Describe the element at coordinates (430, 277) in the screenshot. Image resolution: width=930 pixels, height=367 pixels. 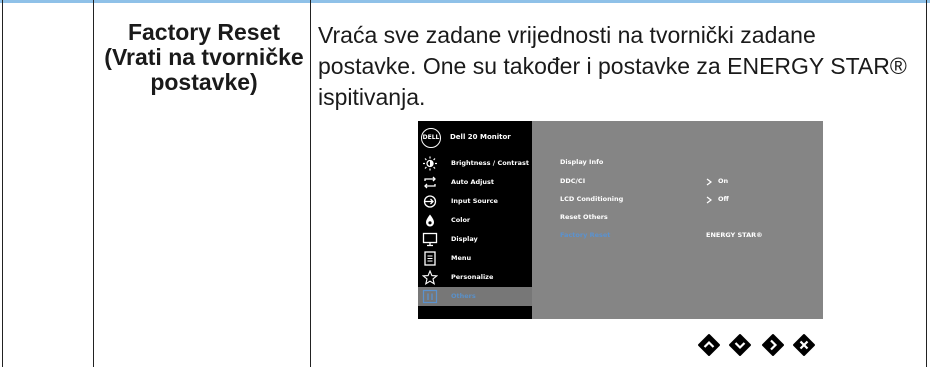
I see `star-icon` at that location.